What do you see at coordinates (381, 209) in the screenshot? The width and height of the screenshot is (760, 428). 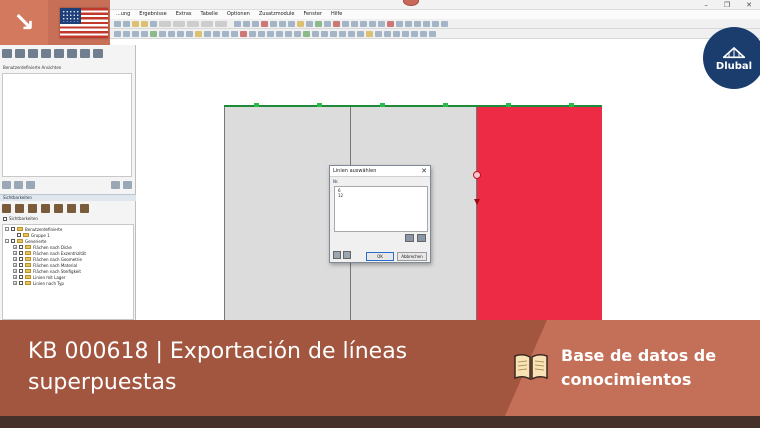 I see `lines-list: 6 12` at bounding box center [381, 209].